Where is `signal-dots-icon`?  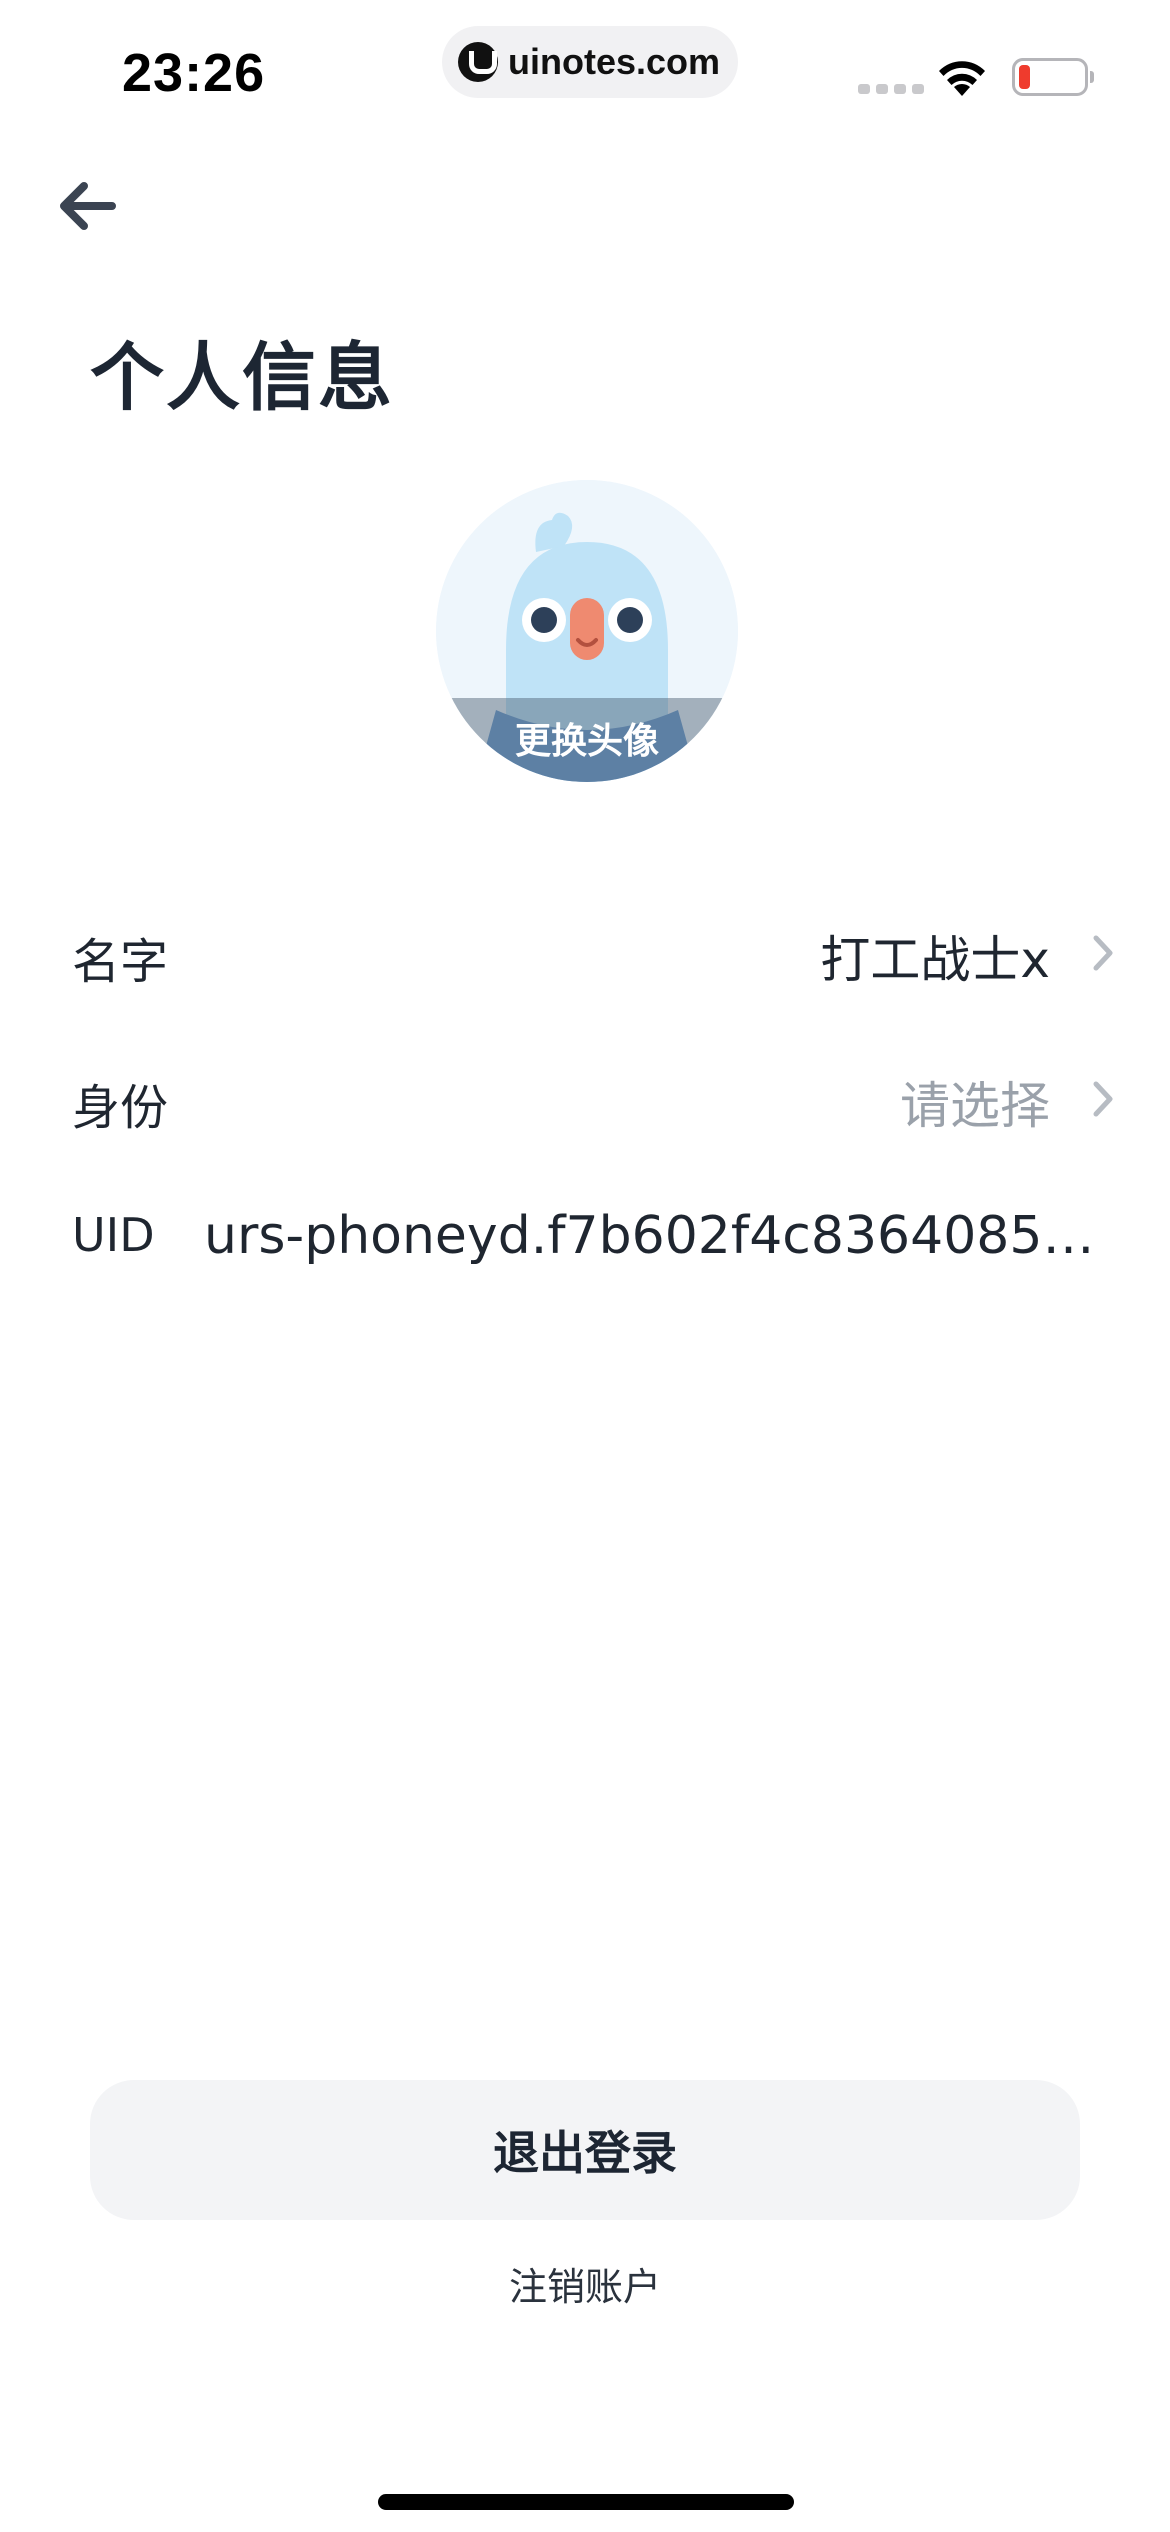
signal-dots-icon is located at coordinates (891, 89).